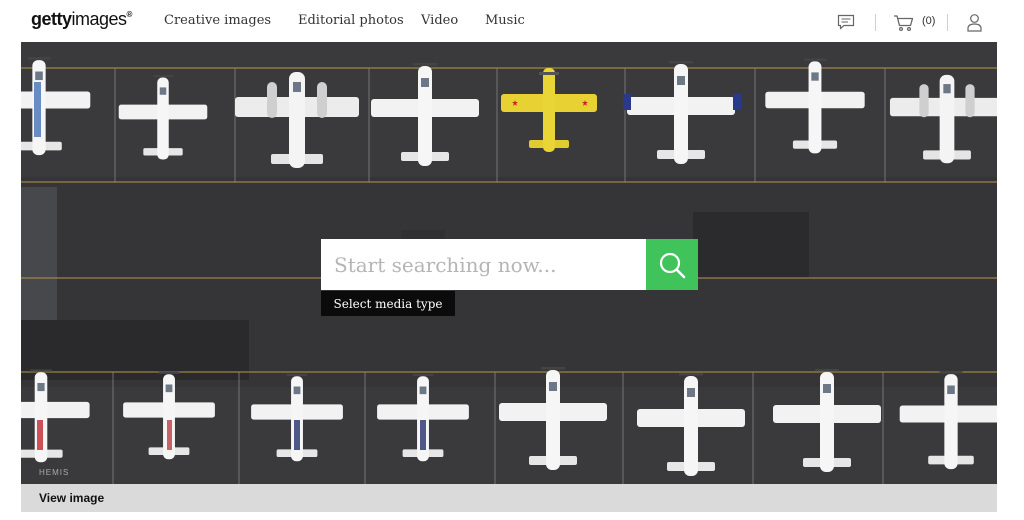 Image resolution: width=1024 pixels, height=520 pixels. Describe the element at coordinates (928, 21) in the screenshot. I see `cart-count: (0)` at that location.